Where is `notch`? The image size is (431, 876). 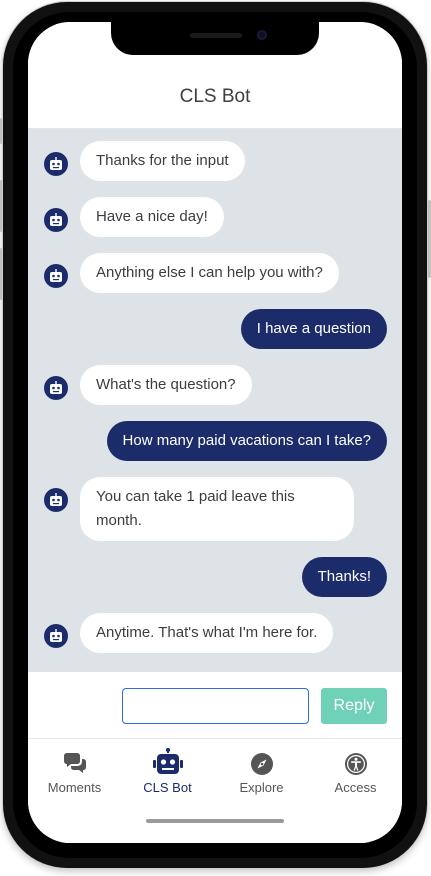 notch is located at coordinates (215, 38).